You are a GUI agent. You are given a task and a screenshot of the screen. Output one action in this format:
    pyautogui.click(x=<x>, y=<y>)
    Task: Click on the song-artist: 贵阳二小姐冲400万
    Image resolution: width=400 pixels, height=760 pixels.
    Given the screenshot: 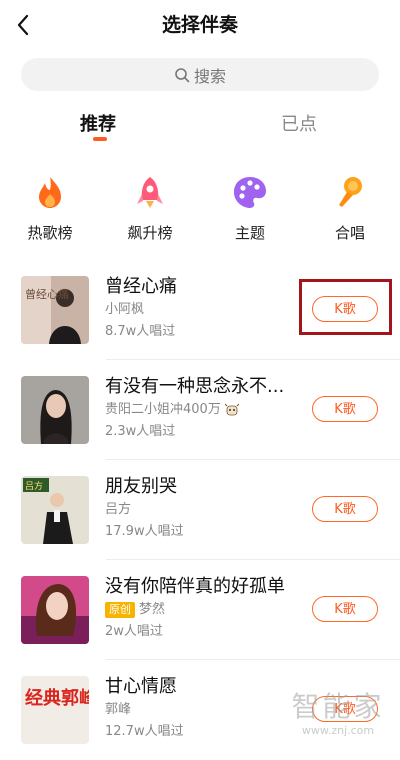 What is the action you would take?
    pyautogui.click(x=172, y=410)
    